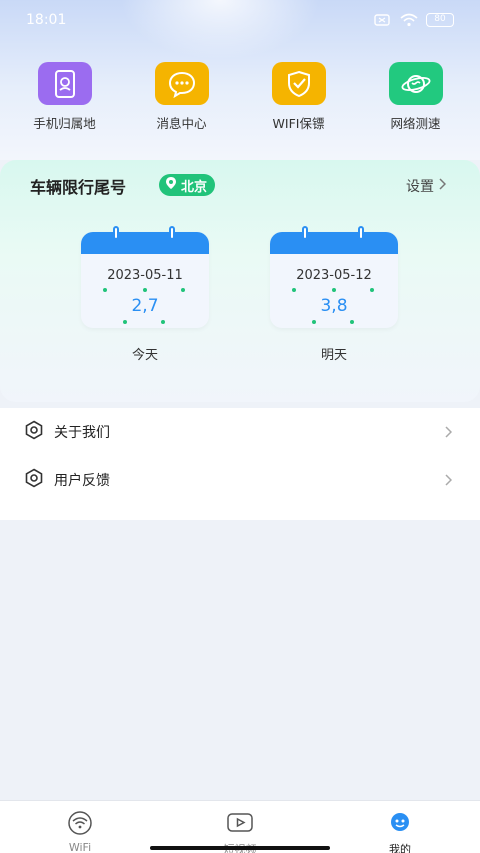 Image resolution: width=480 pixels, height=853 pixels. Describe the element at coordinates (334, 275) in the screenshot. I see `calendar-date: 2023-05-12` at that location.